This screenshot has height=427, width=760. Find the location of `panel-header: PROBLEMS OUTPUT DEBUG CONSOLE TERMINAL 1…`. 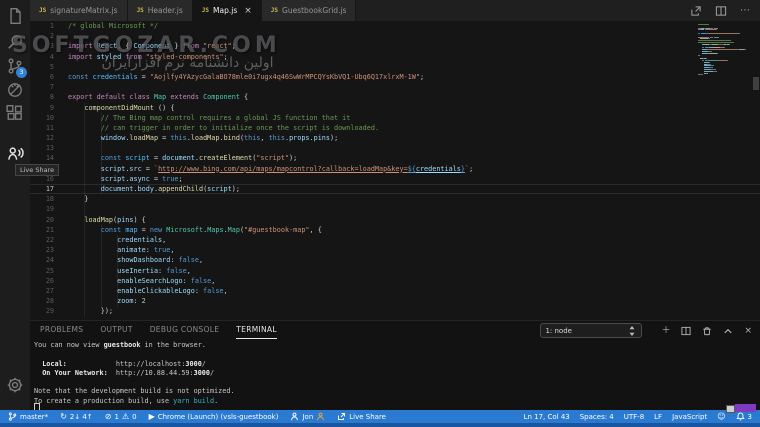

panel-header: PROBLEMS OUTPUT DEBUG CONSOLE TERMINAL 1… is located at coordinates (395, 330).